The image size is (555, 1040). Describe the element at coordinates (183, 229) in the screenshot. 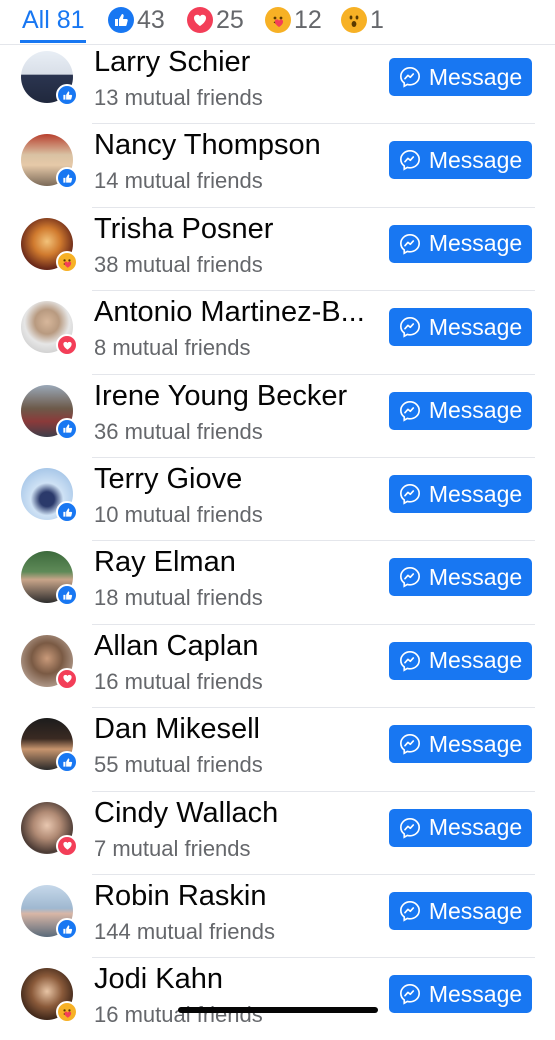

I see `person-name: Trisha Posner` at that location.